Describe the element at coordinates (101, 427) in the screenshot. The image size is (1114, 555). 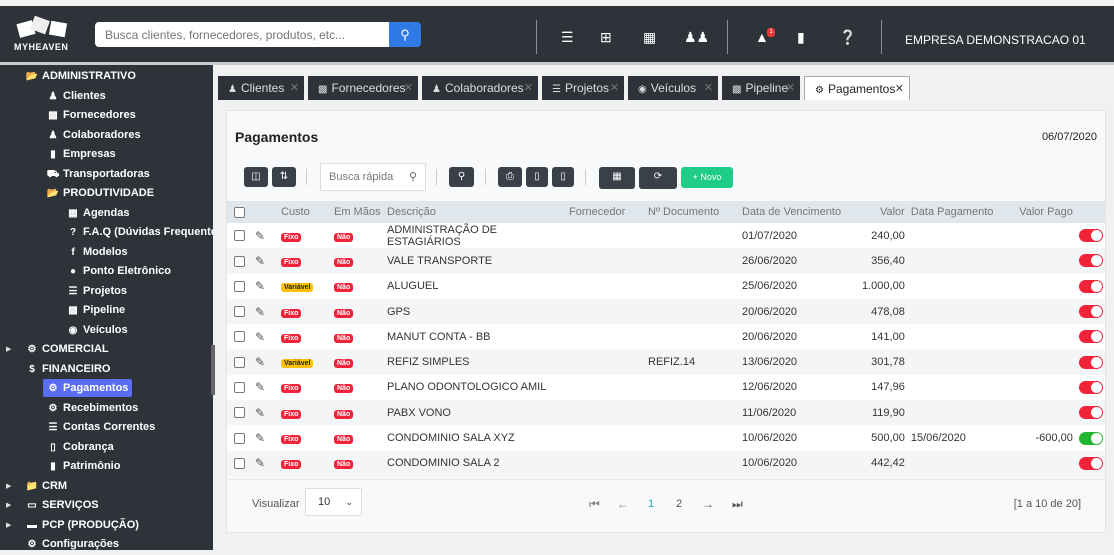
I see `sidebar-item-contas-correntes: ☰ Contas Correntes` at that location.